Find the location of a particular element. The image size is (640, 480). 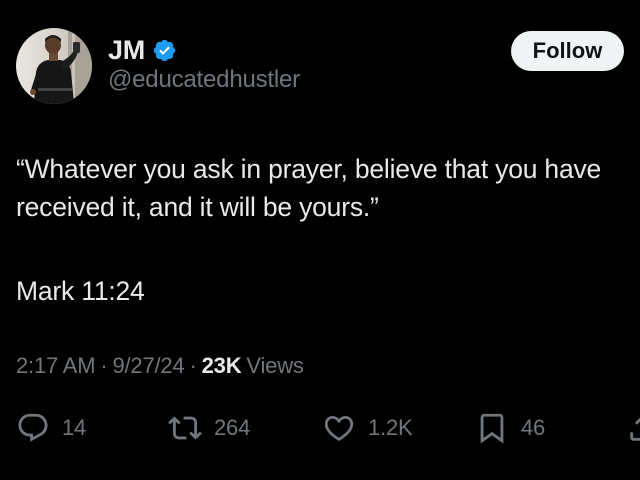

author-name-row: JM is located at coordinates (142, 50).